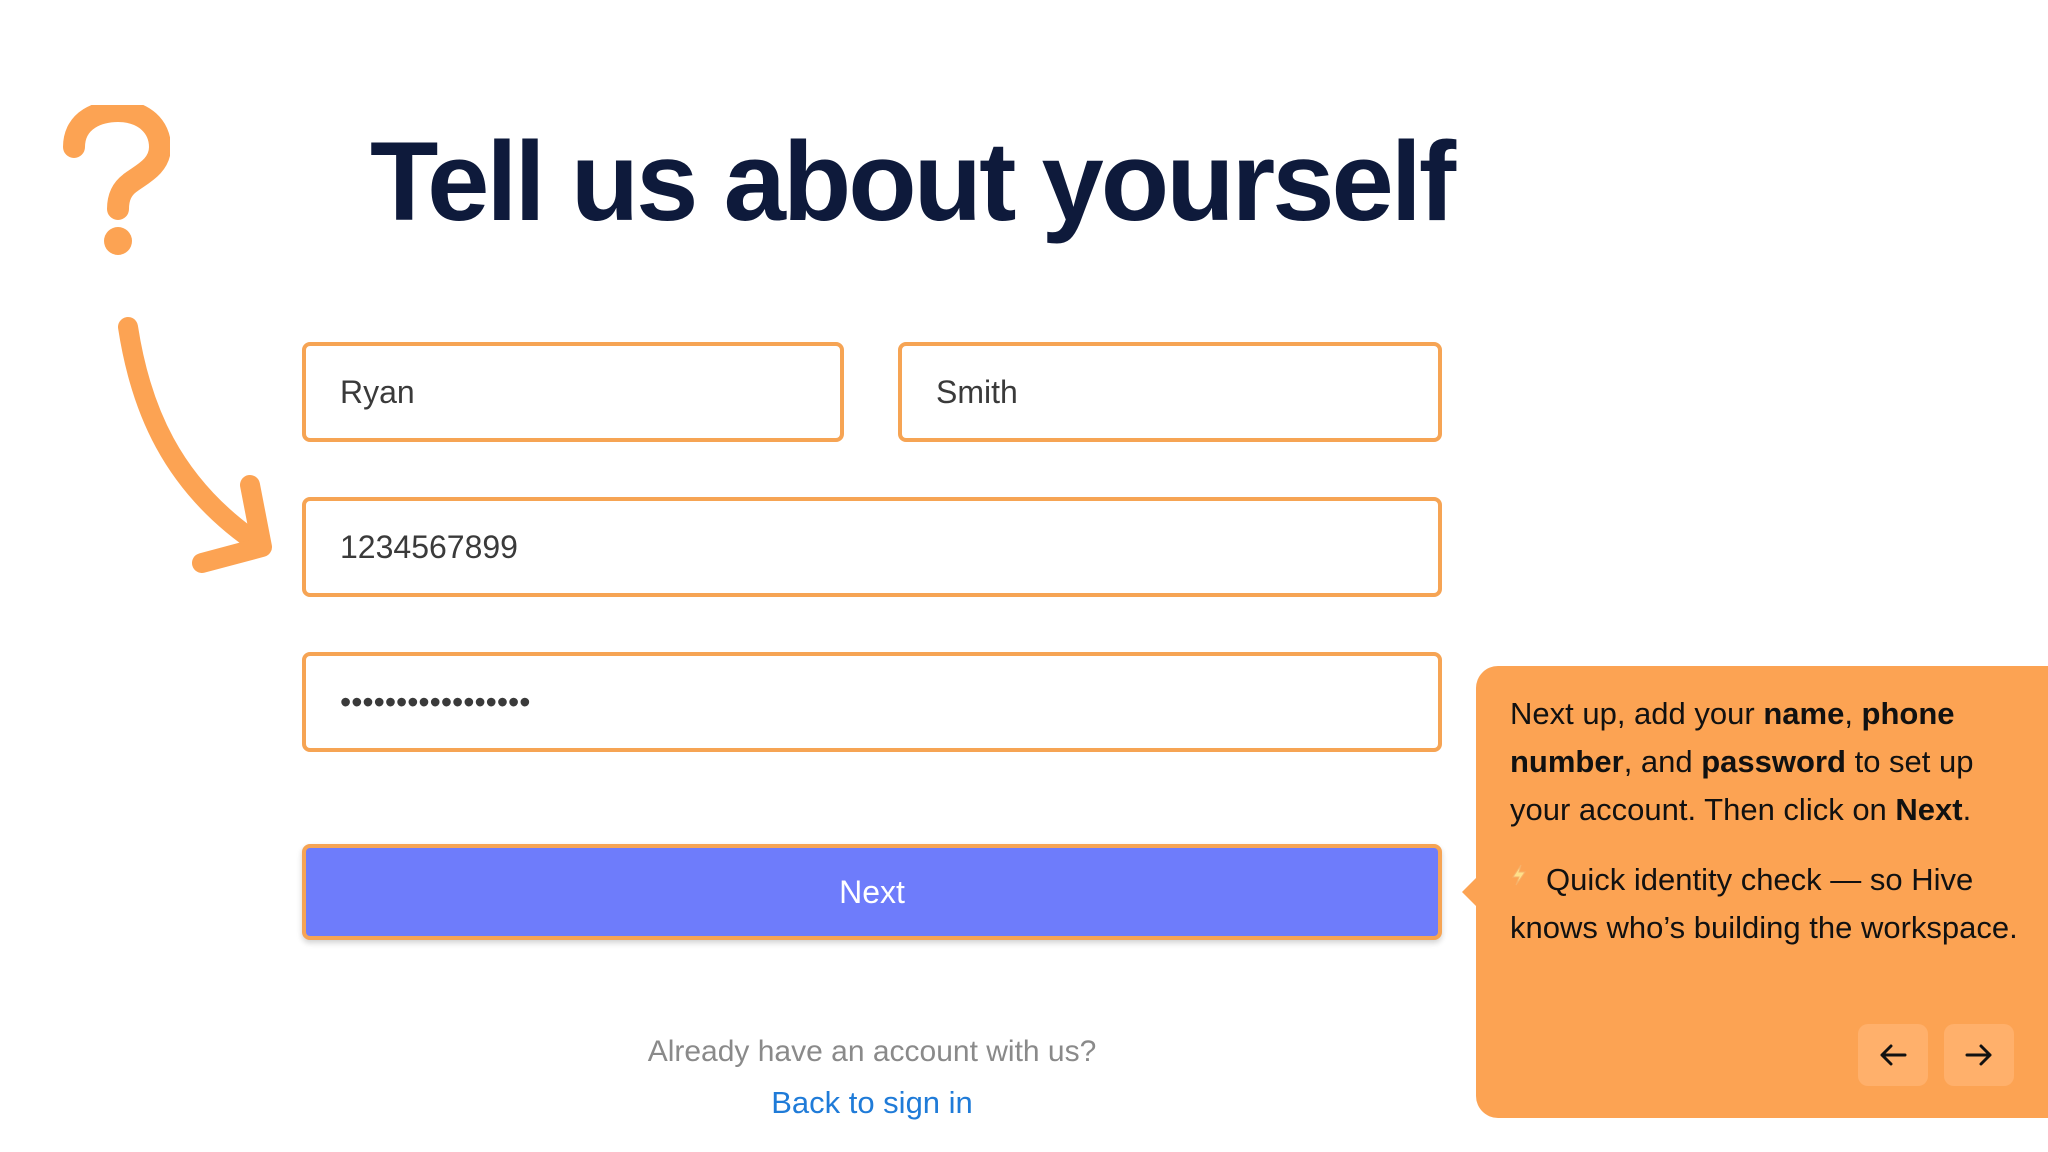 Image resolution: width=2048 pixels, height=1152 pixels. I want to click on tooltip-password-keyword: password, so click(1773, 761).